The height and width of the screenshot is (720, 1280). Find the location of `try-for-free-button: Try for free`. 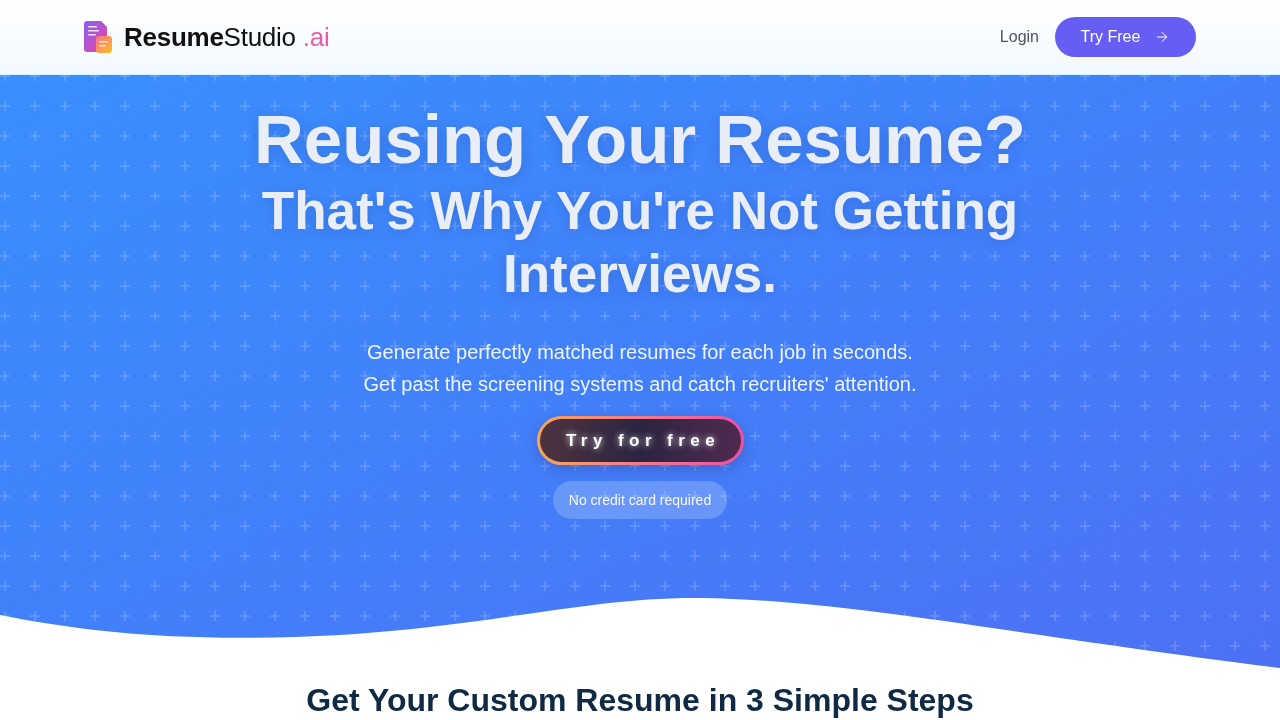

try-for-free-button: Try for free is located at coordinates (640, 440).